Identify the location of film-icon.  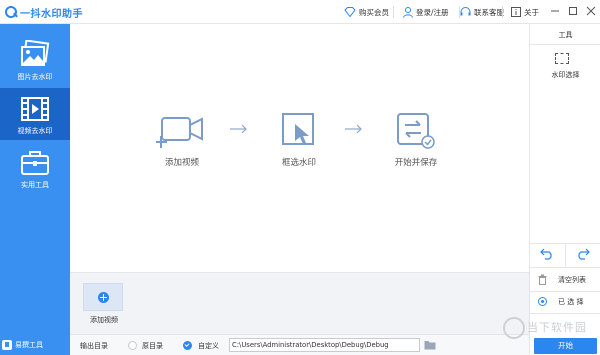
(35, 109).